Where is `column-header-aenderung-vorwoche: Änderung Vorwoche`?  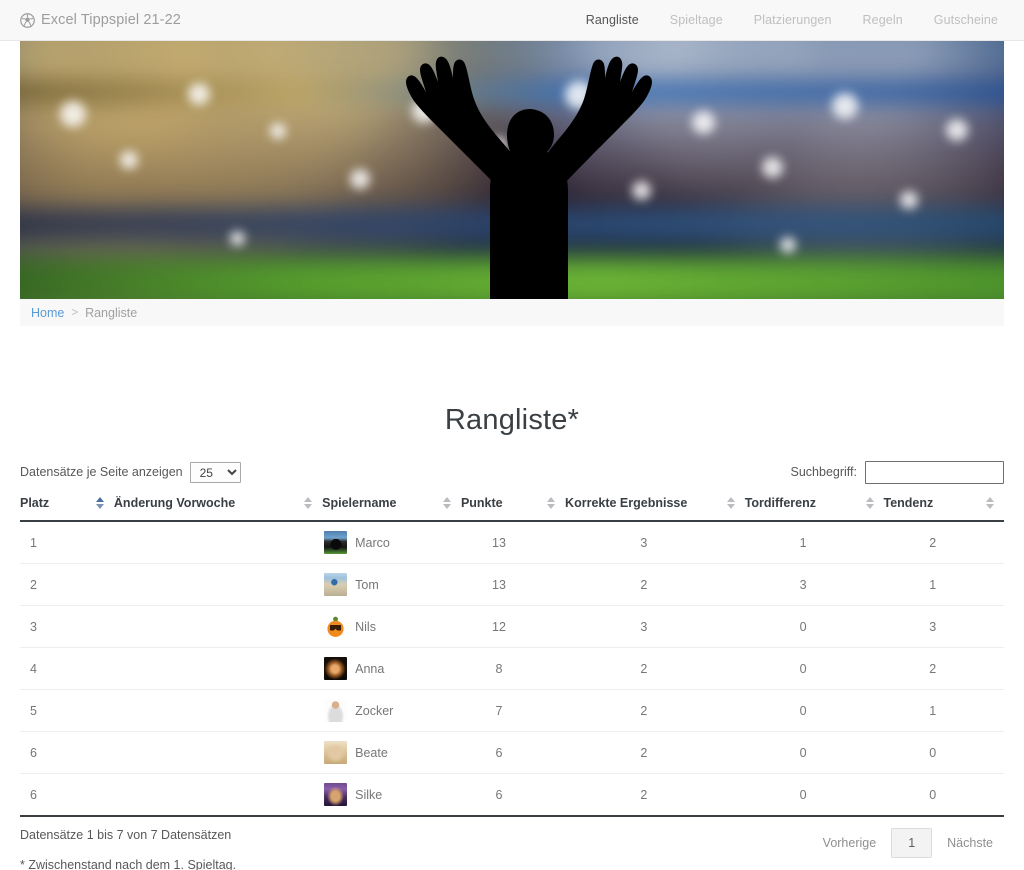
column-header-aenderung-vorwoche: Änderung Vorwoche is located at coordinates (218, 509).